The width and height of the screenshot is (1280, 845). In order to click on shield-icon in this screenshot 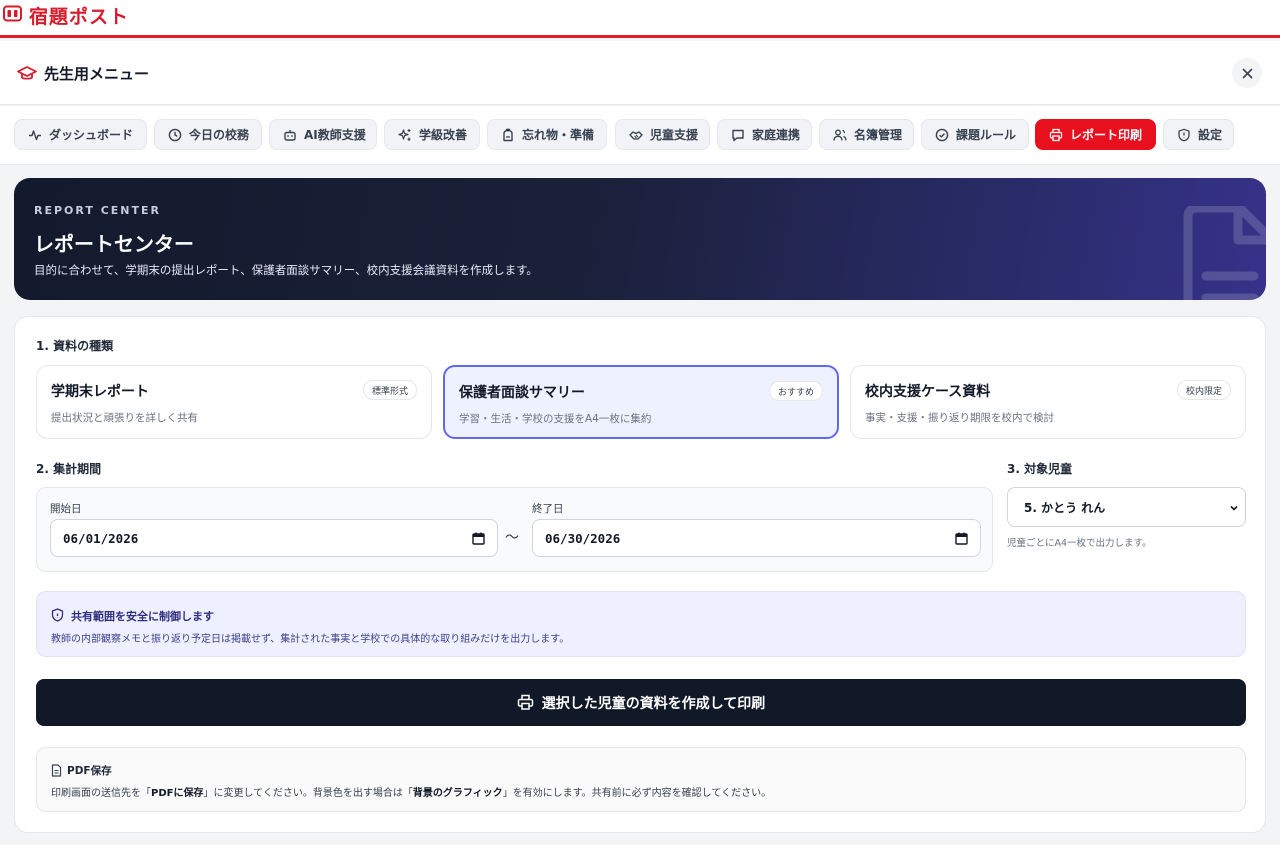, I will do `click(1184, 134)`.